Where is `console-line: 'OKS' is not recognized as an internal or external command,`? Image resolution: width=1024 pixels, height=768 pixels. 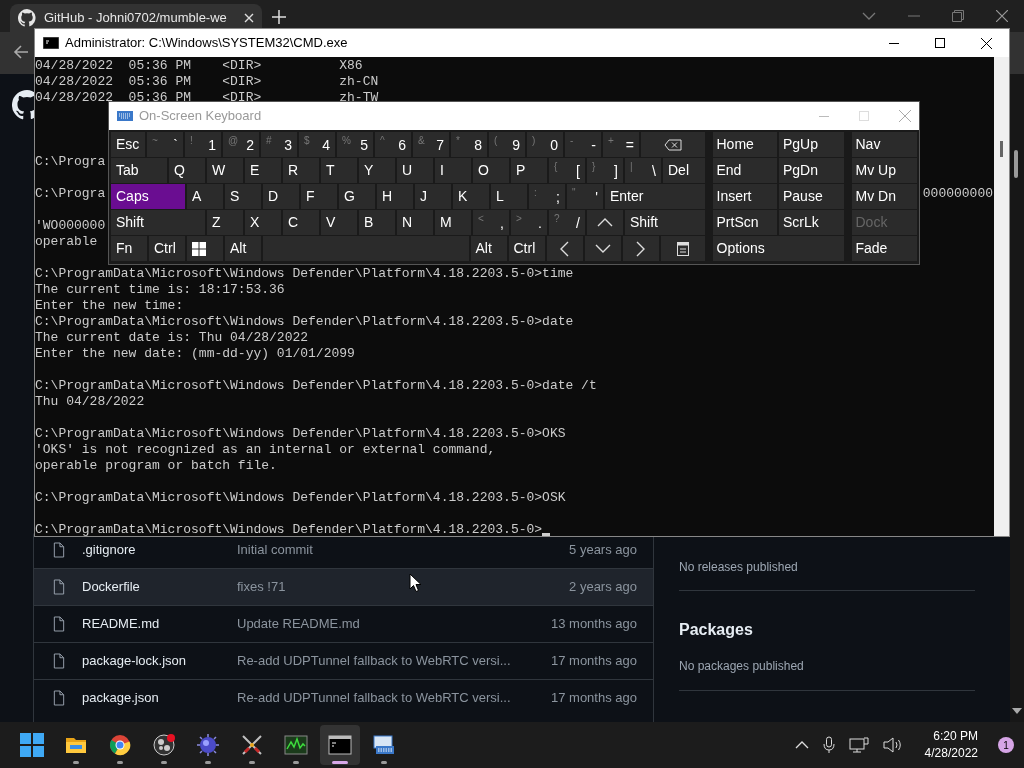 console-line: 'OKS' is not recognized as an internal or external command, is located at coordinates (265, 450).